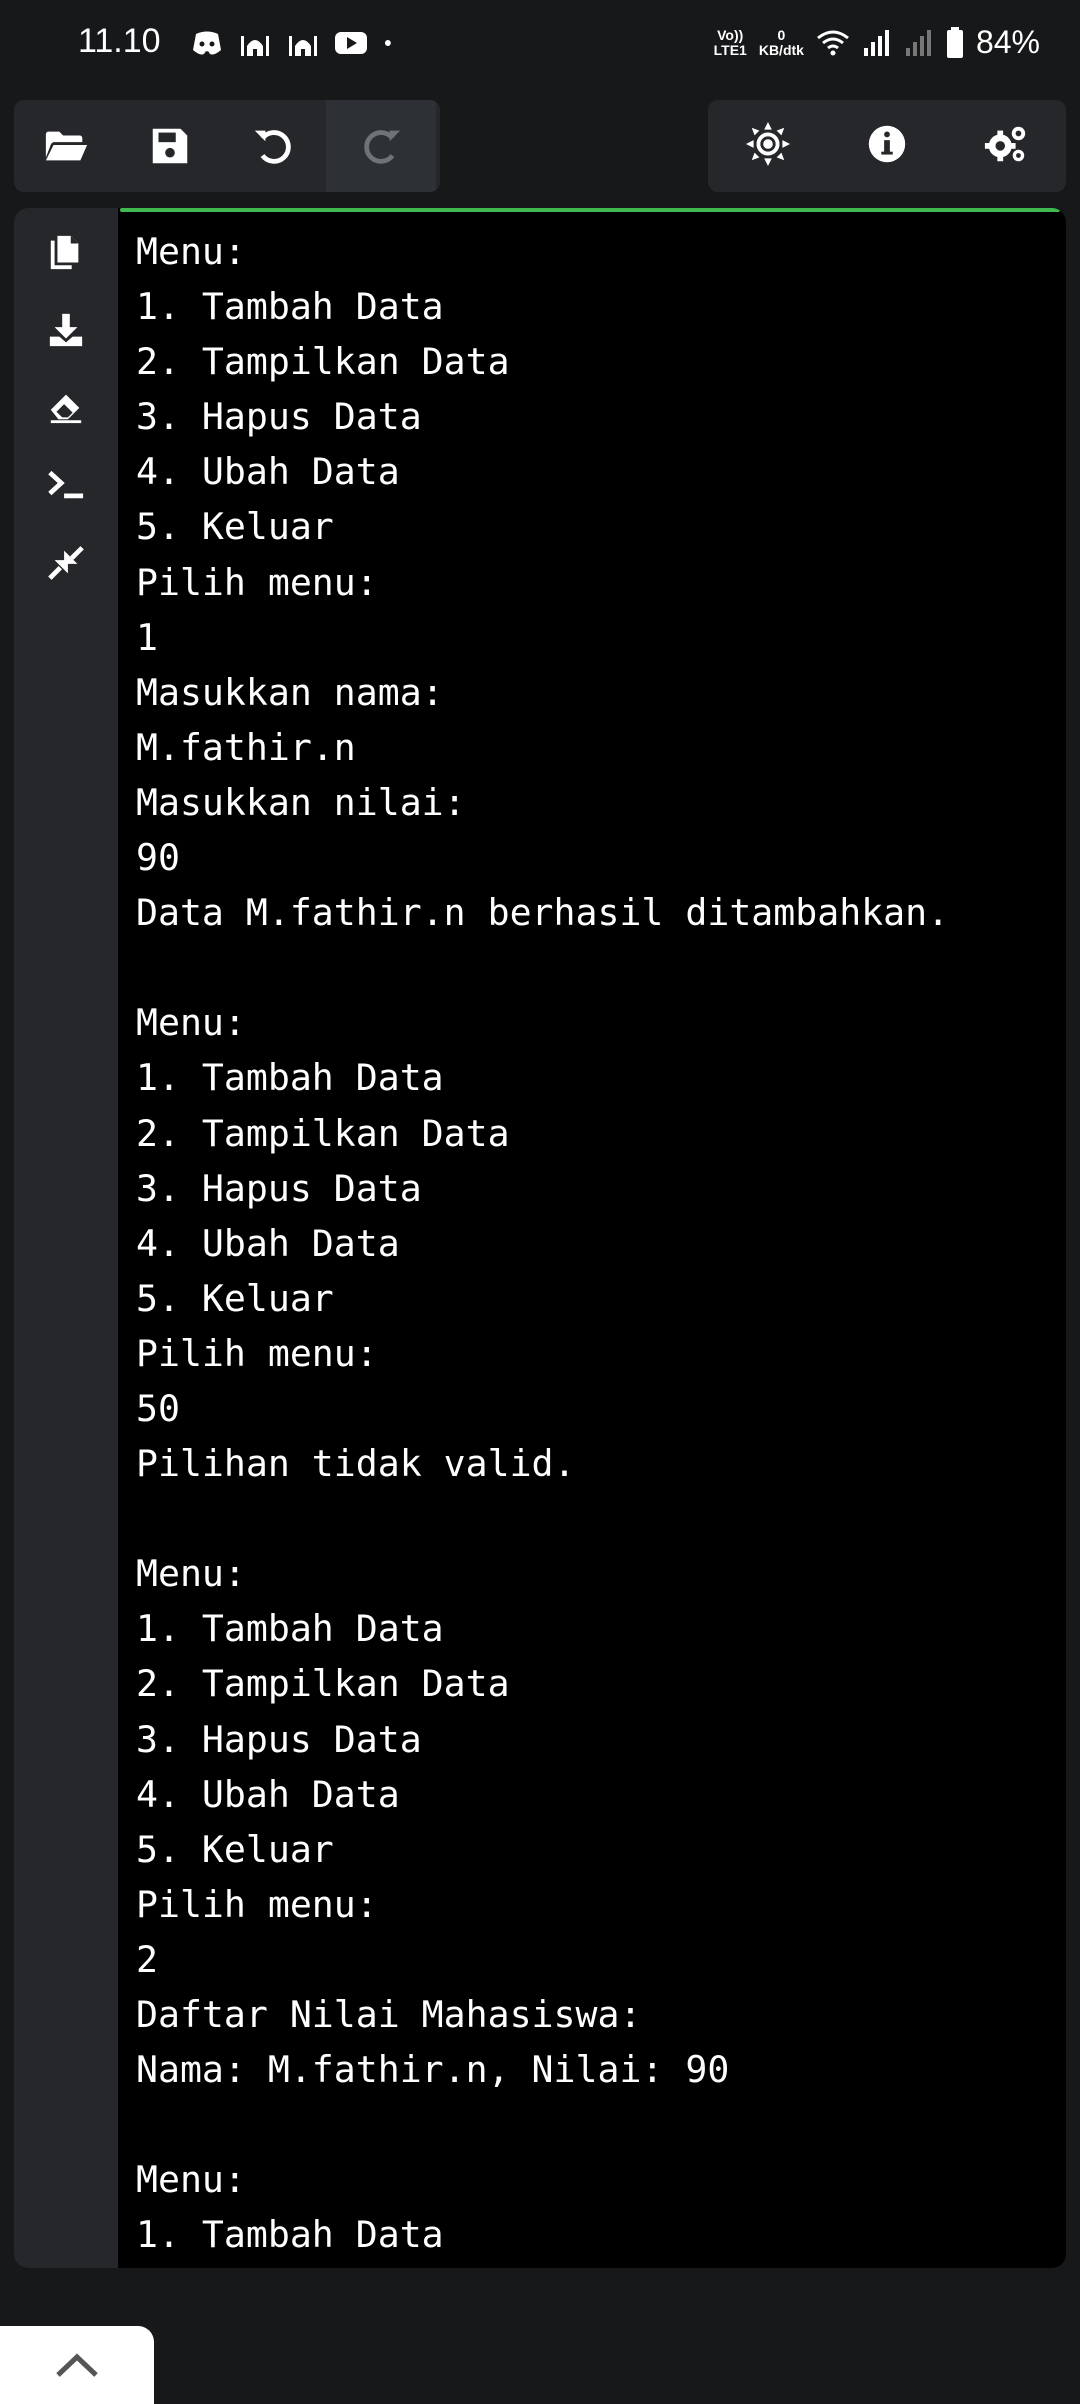  I want to click on collapse-icon, so click(66, 563).